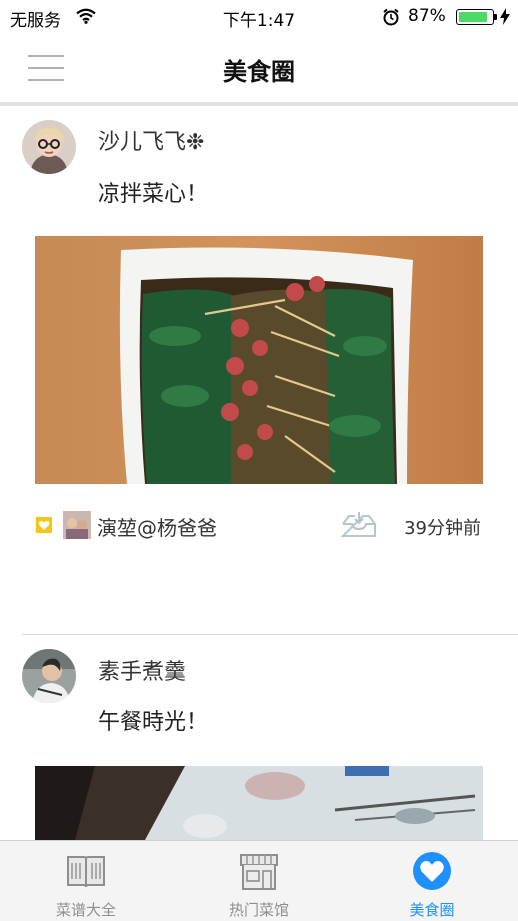 The width and height of the screenshot is (518, 921). Describe the element at coordinates (391, 17) in the screenshot. I see `alarm-icon` at that location.